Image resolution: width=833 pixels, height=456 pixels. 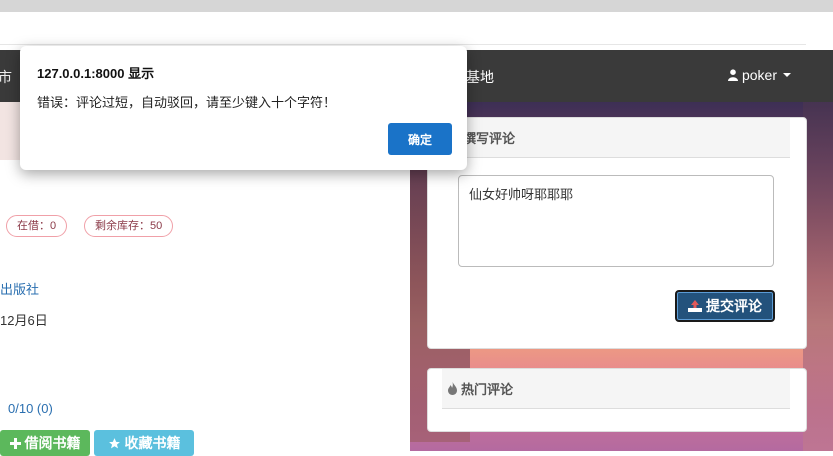 I want to click on address-bar, so click(x=403, y=29).